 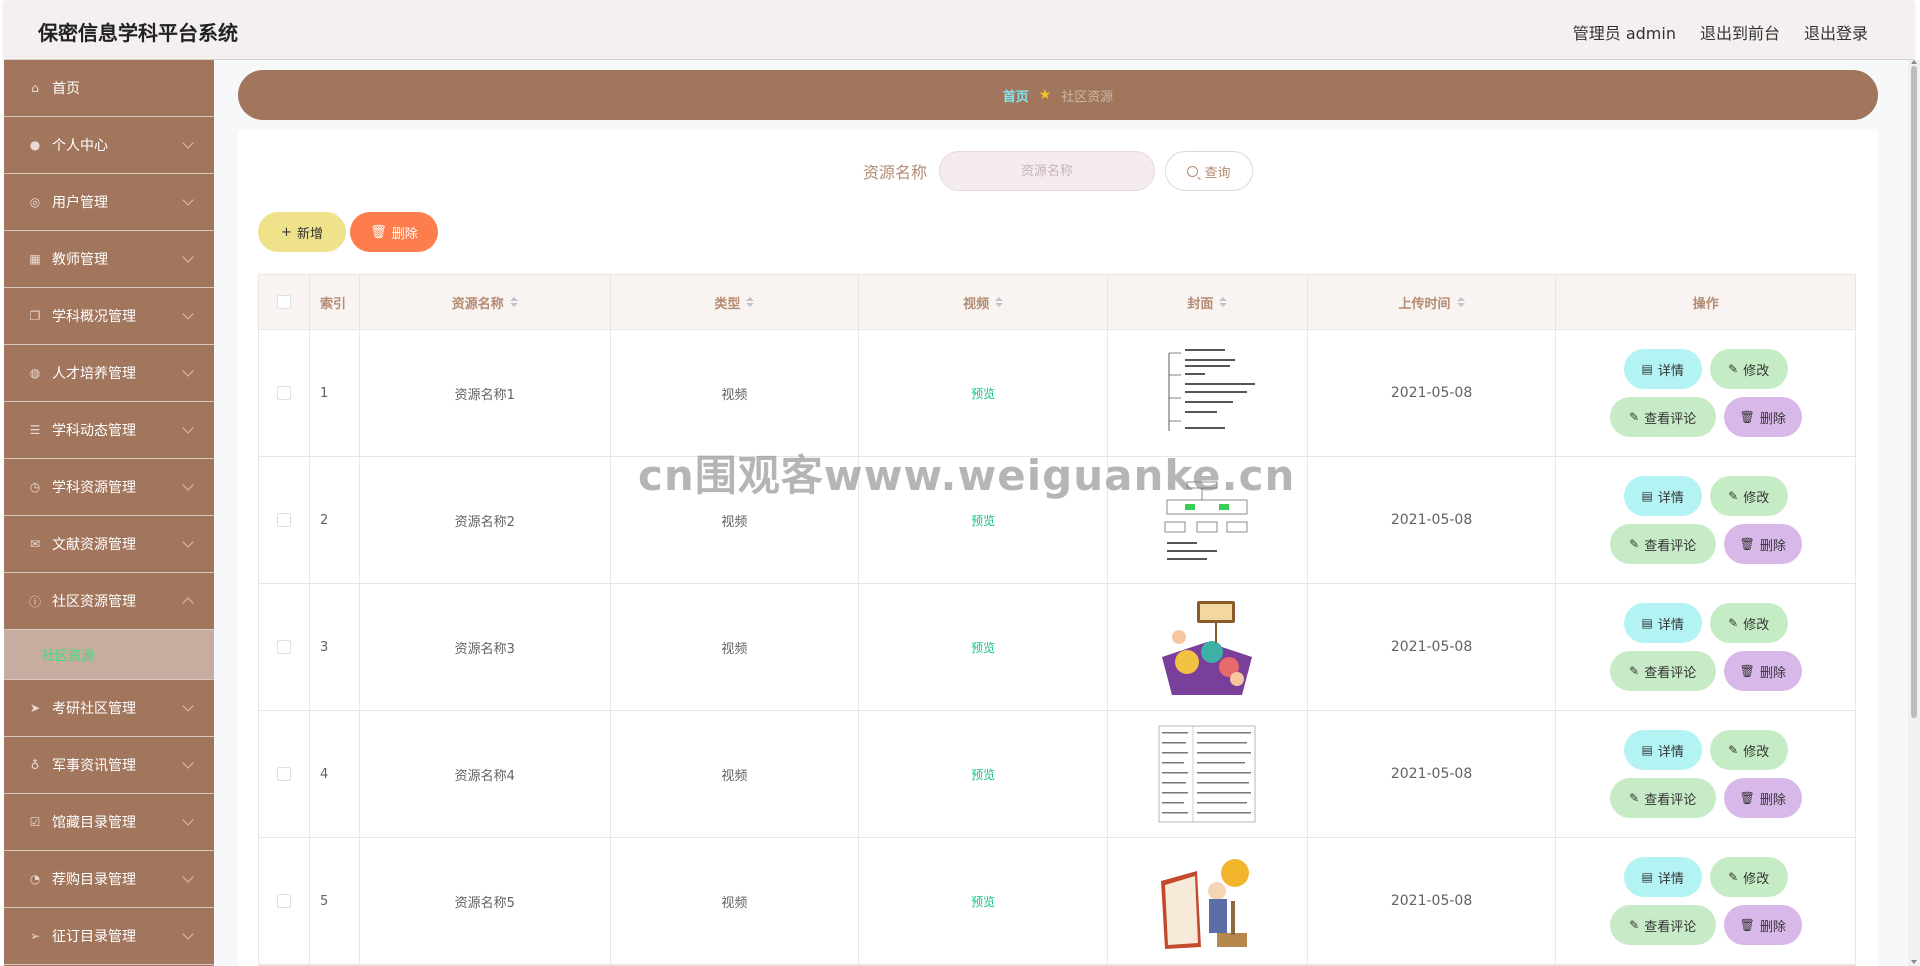 What do you see at coordinates (735, 302) in the screenshot?
I see `header-type: 类型` at bounding box center [735, 302].